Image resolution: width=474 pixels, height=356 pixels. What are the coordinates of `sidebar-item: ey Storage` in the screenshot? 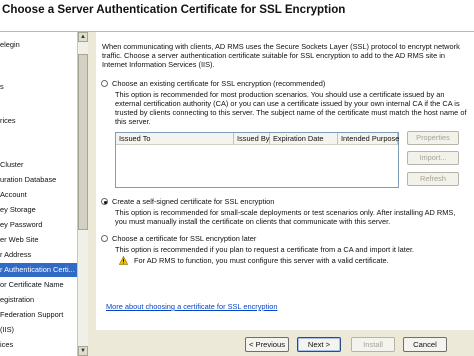 It's located at (38, 210).